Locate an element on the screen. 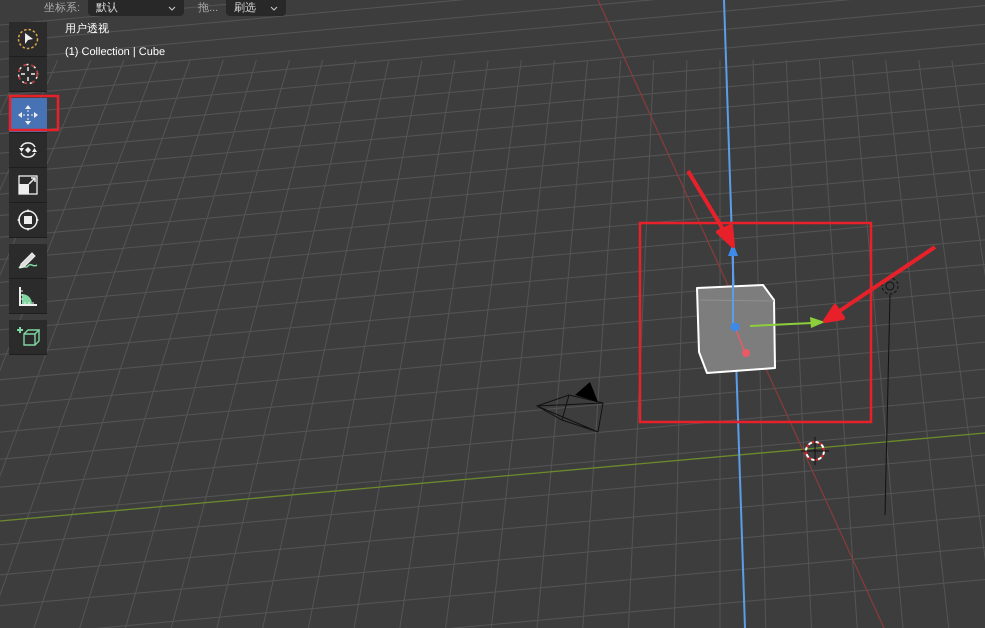  orientation-dropdown: 默认 is located at coordinates (136, 8).